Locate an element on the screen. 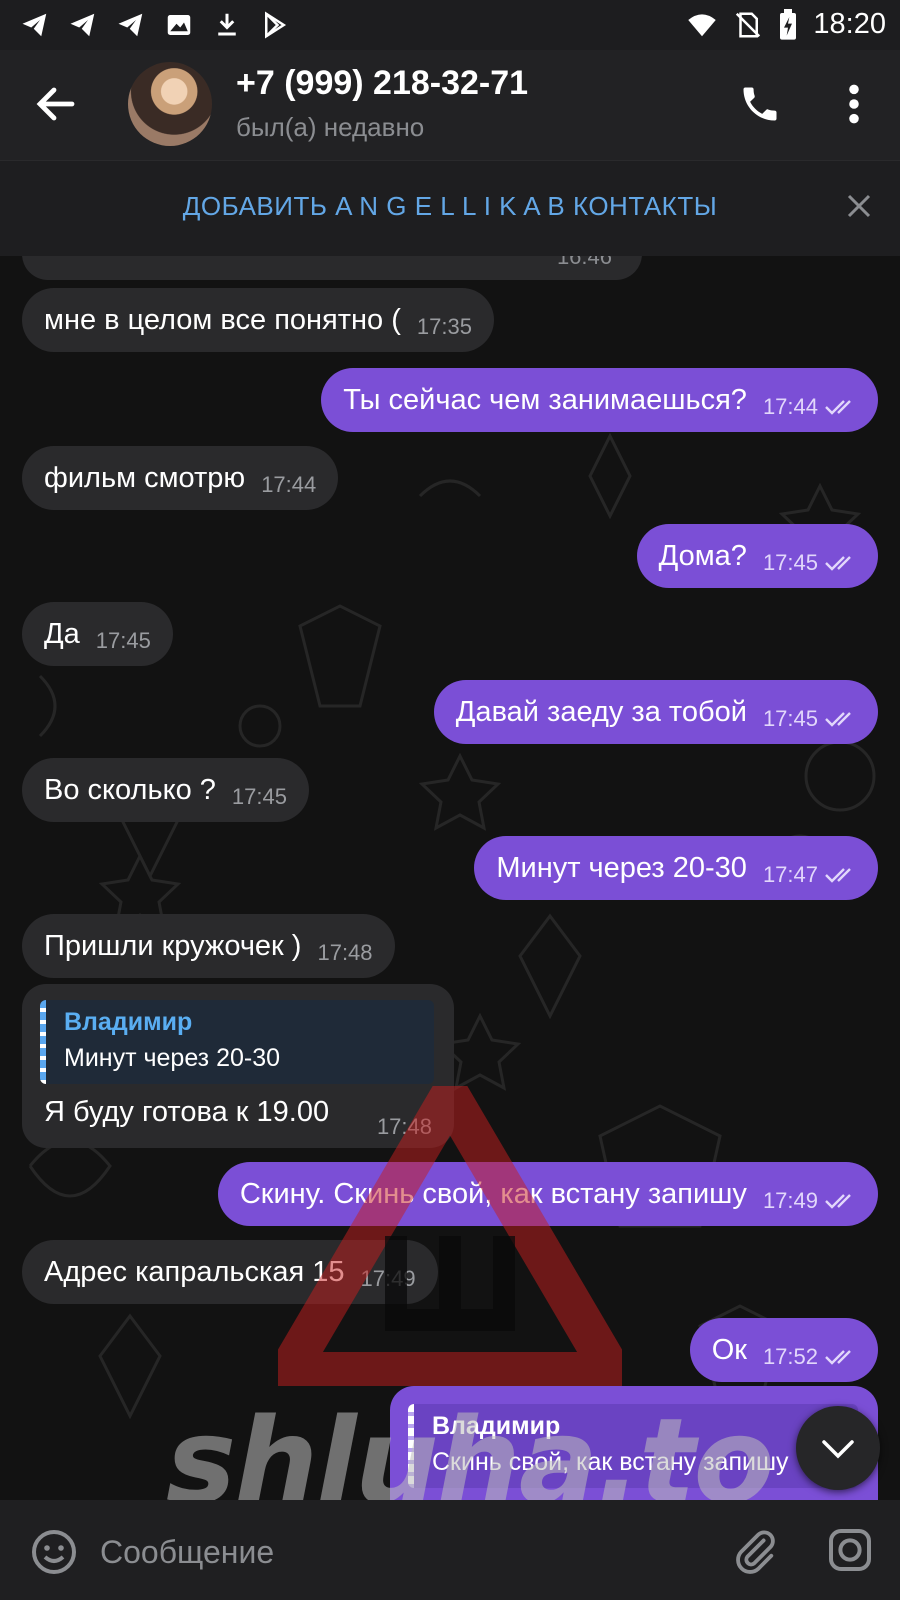 This screenshot has width=900, height=1600. message-text: Скину. Скинь свой, как встану запишу is located at coordinates (493, 1193).